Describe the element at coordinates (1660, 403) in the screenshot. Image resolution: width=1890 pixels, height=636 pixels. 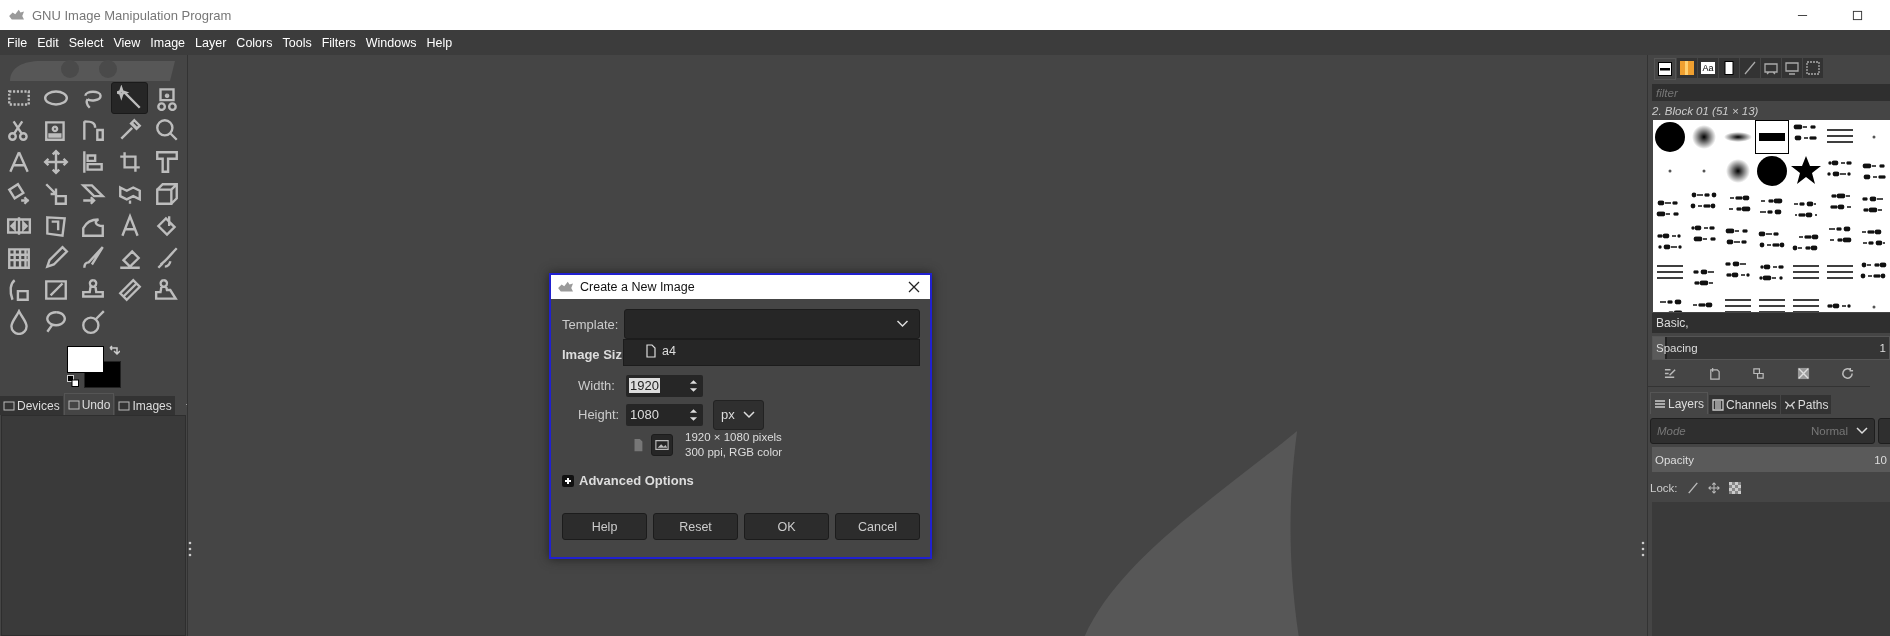
I see `layers-icon` at that location.